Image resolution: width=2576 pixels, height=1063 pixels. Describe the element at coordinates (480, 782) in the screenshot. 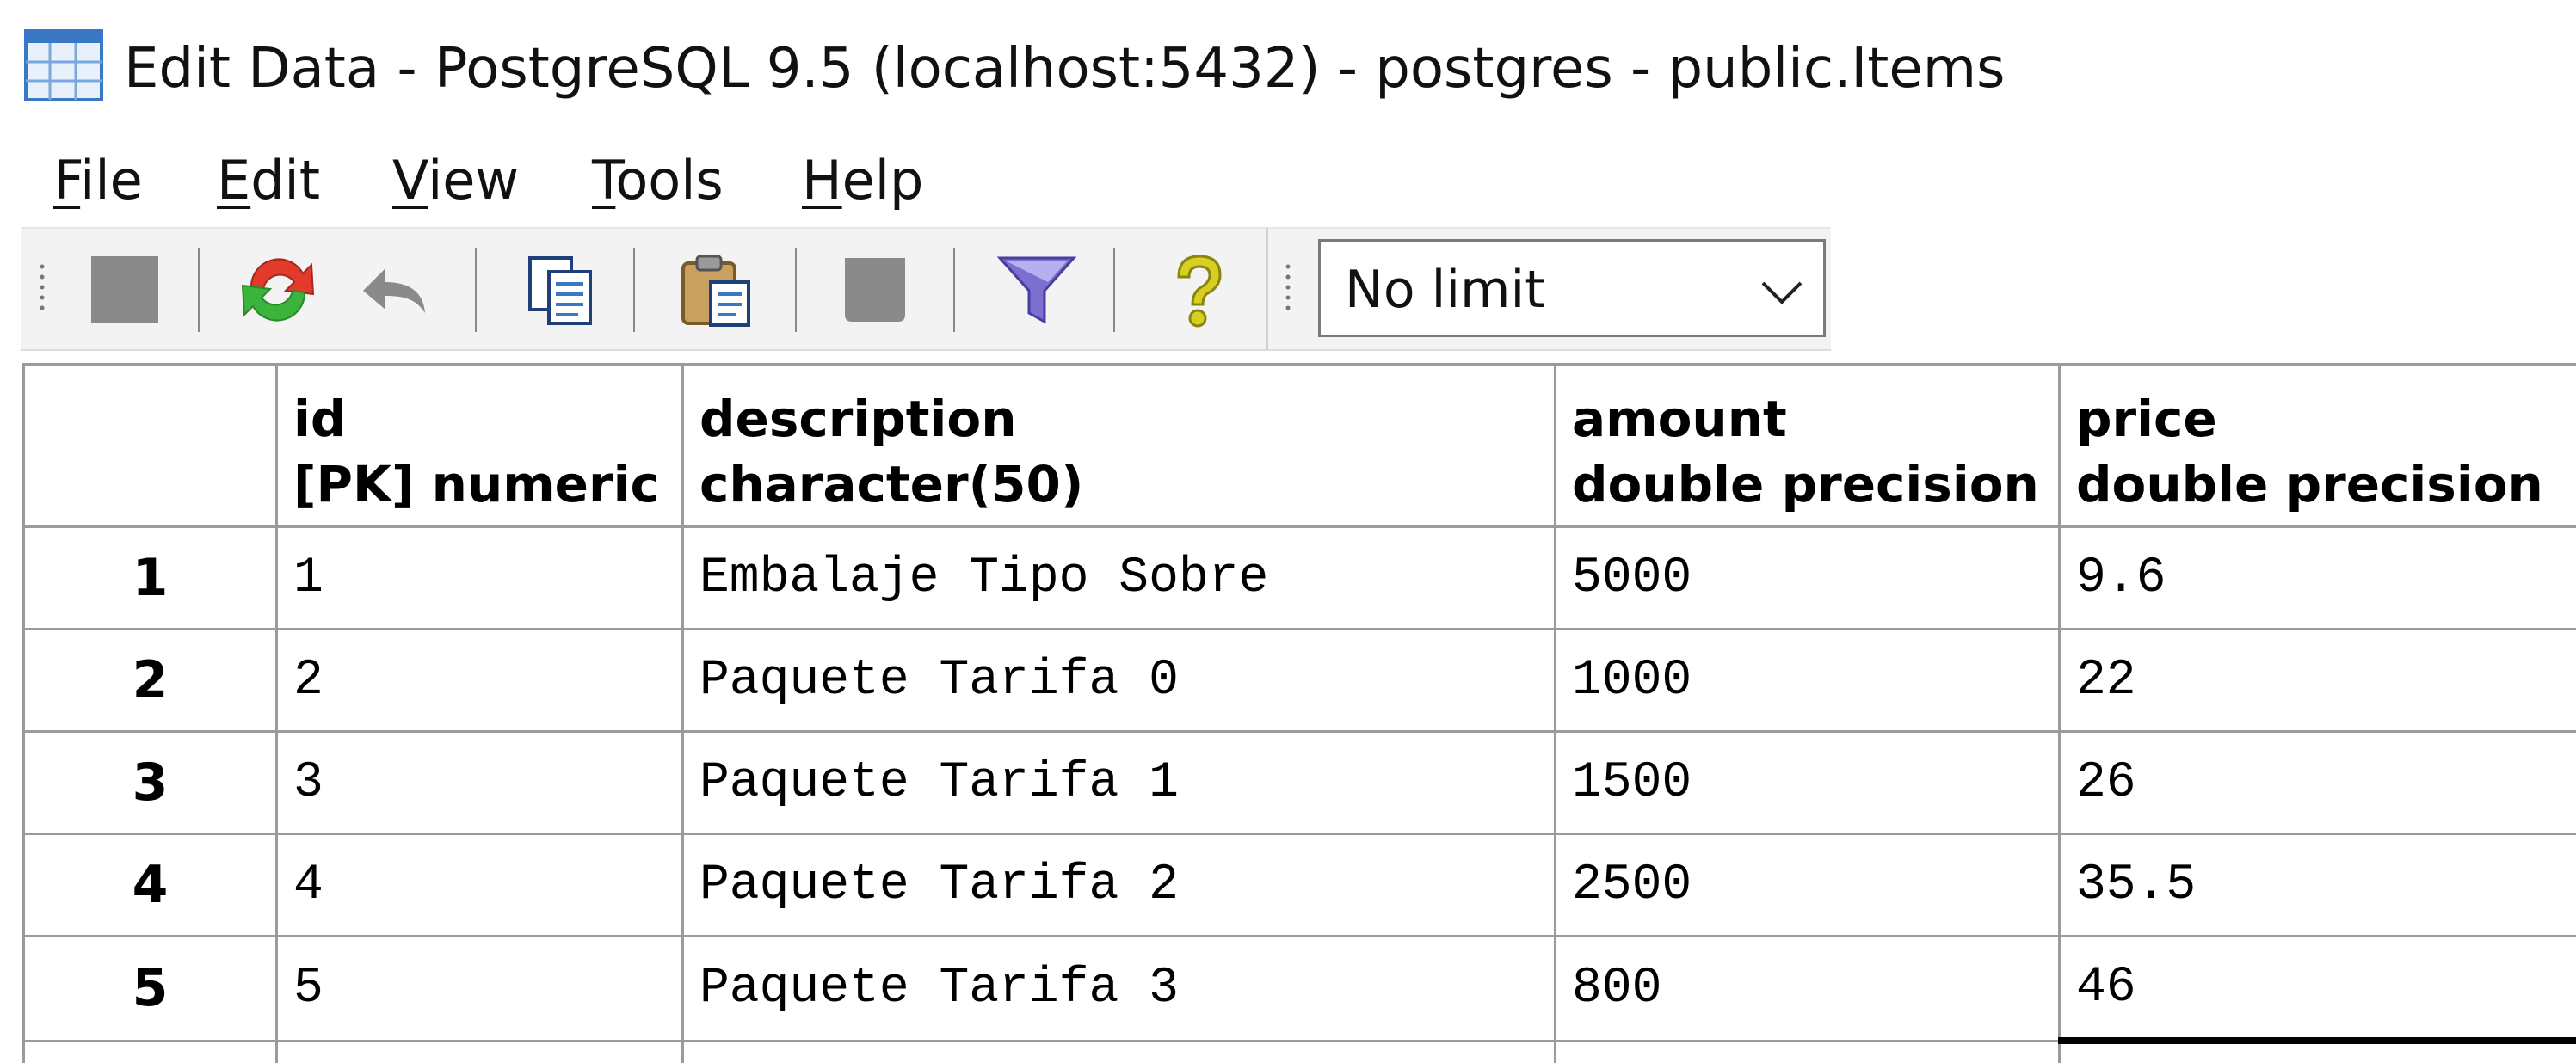

I see `cell-id: 3` at that location.